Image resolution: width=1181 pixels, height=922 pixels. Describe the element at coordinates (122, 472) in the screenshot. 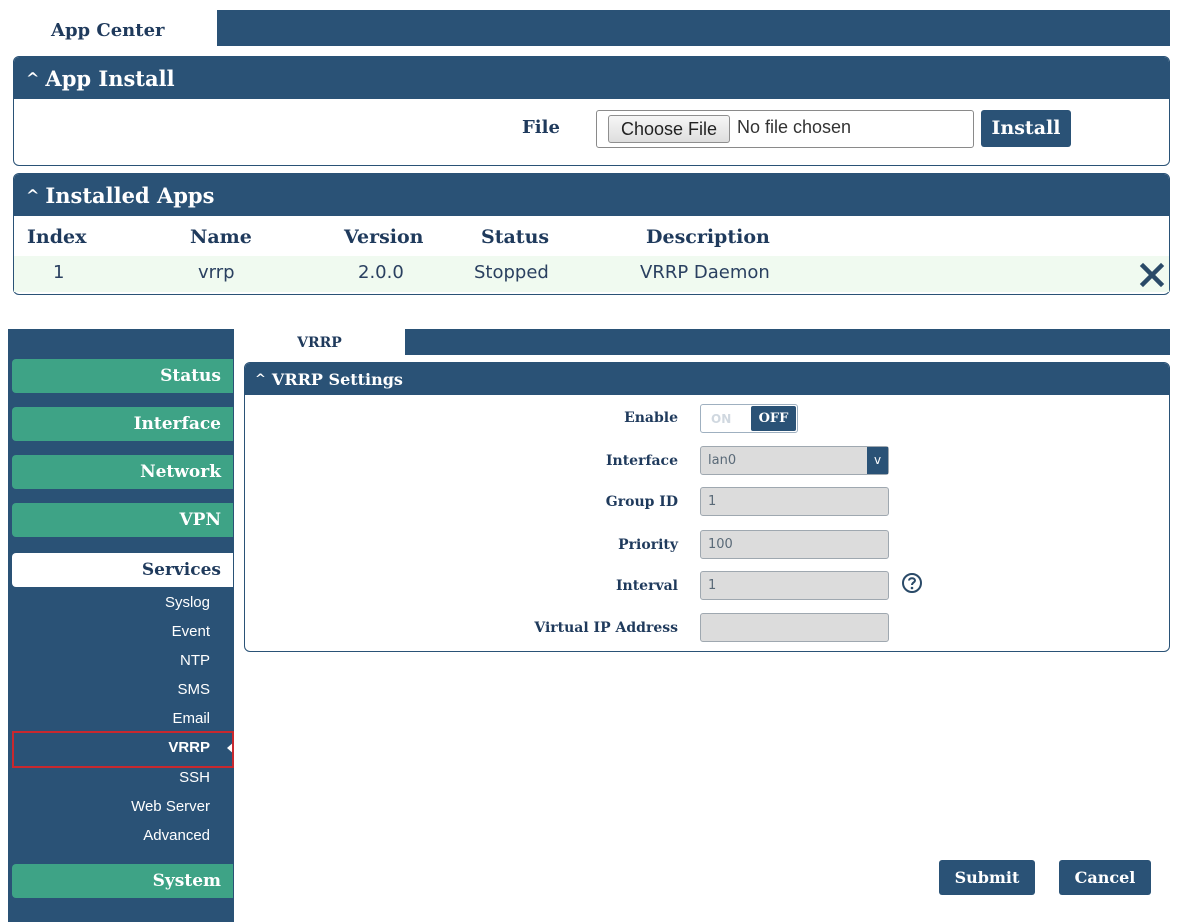

I see `sidebar-item-network: Network` at that location.